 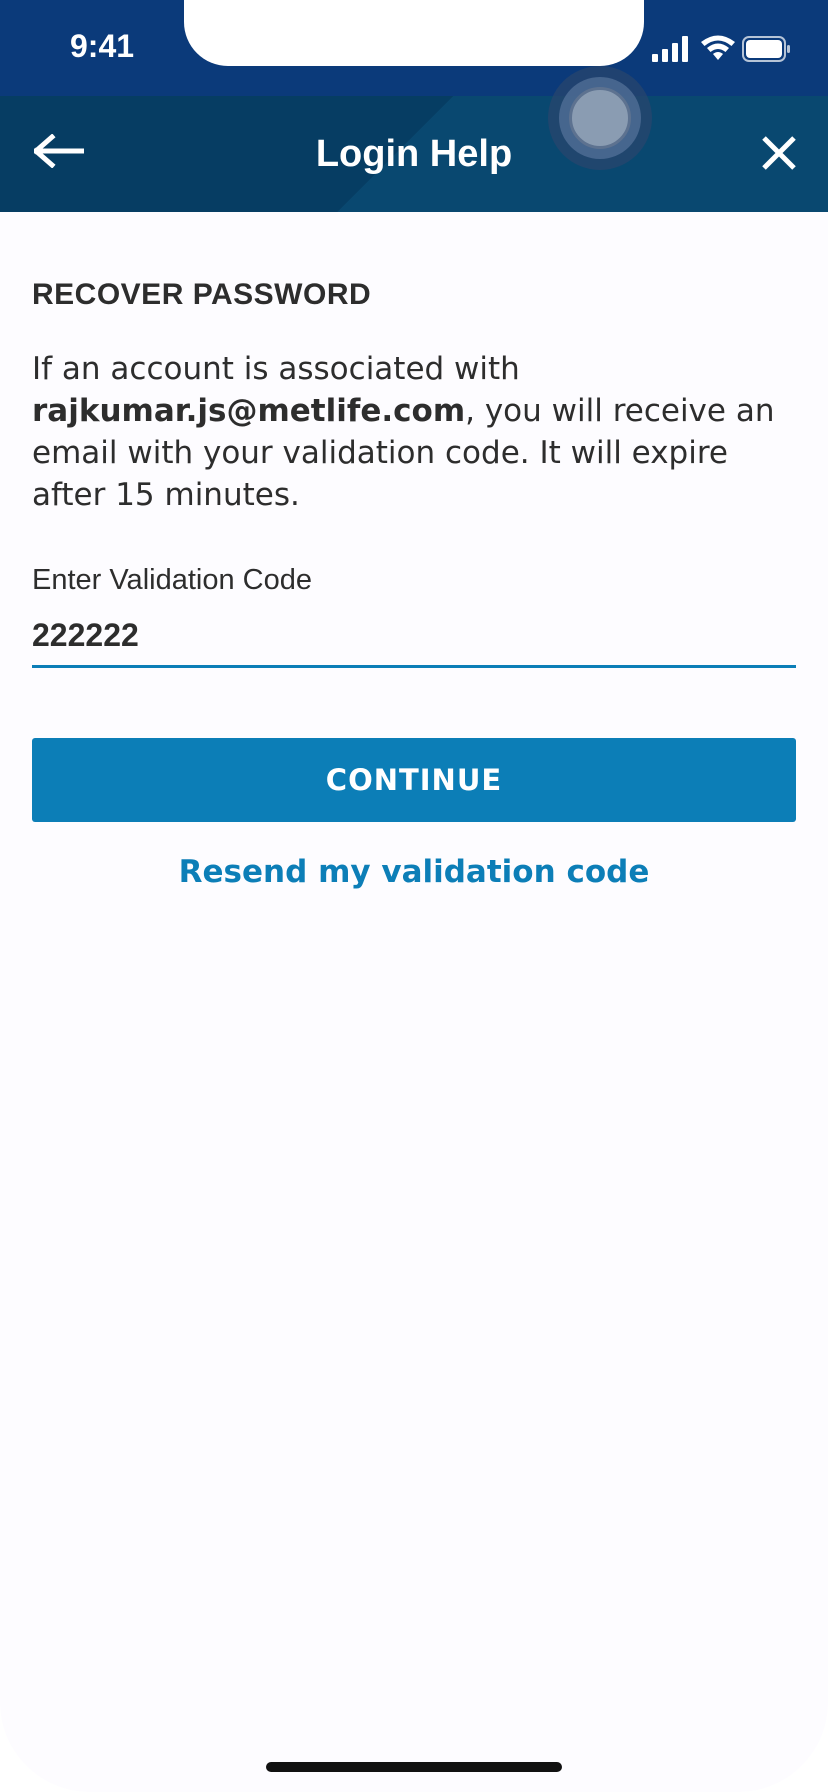 I want to click on section-title: RECOVER PASSWORD, so click(x=202, y=294).